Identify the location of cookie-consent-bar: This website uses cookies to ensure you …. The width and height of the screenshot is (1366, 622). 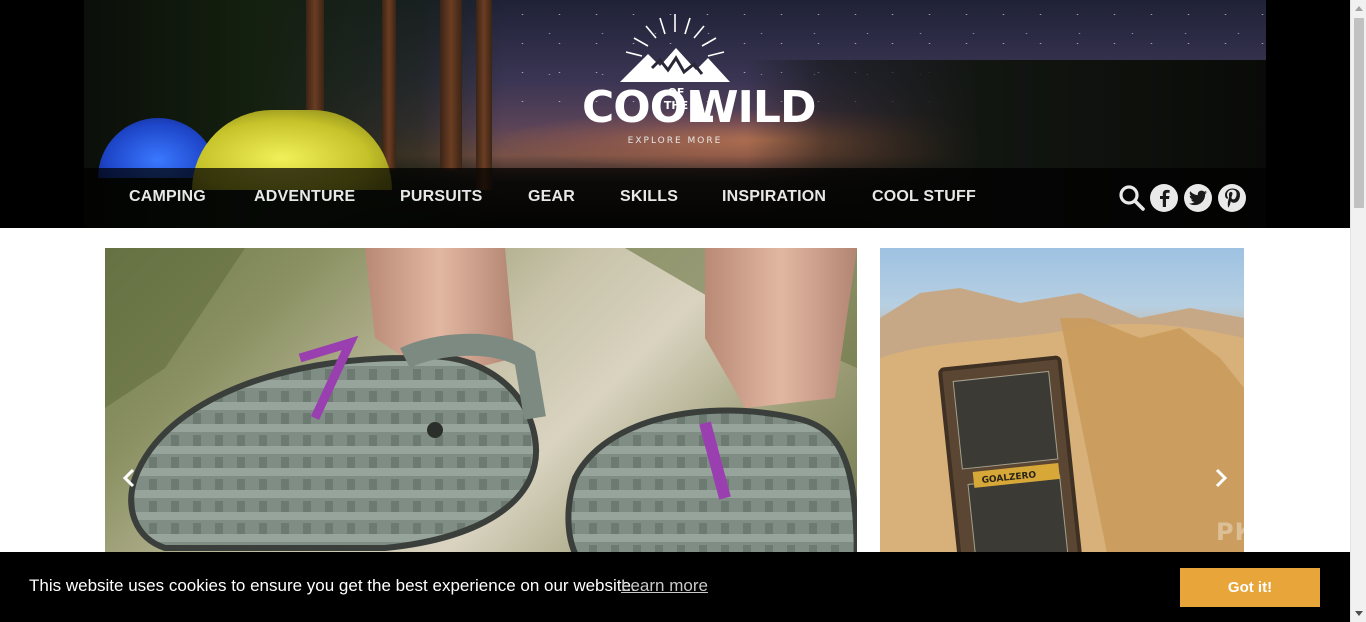
(675, 587).